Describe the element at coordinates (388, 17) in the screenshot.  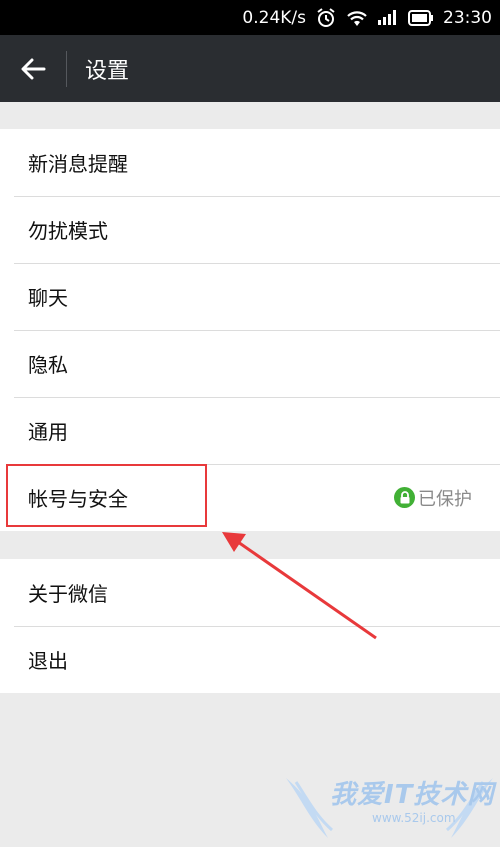
I see `signal-icon` at that location.